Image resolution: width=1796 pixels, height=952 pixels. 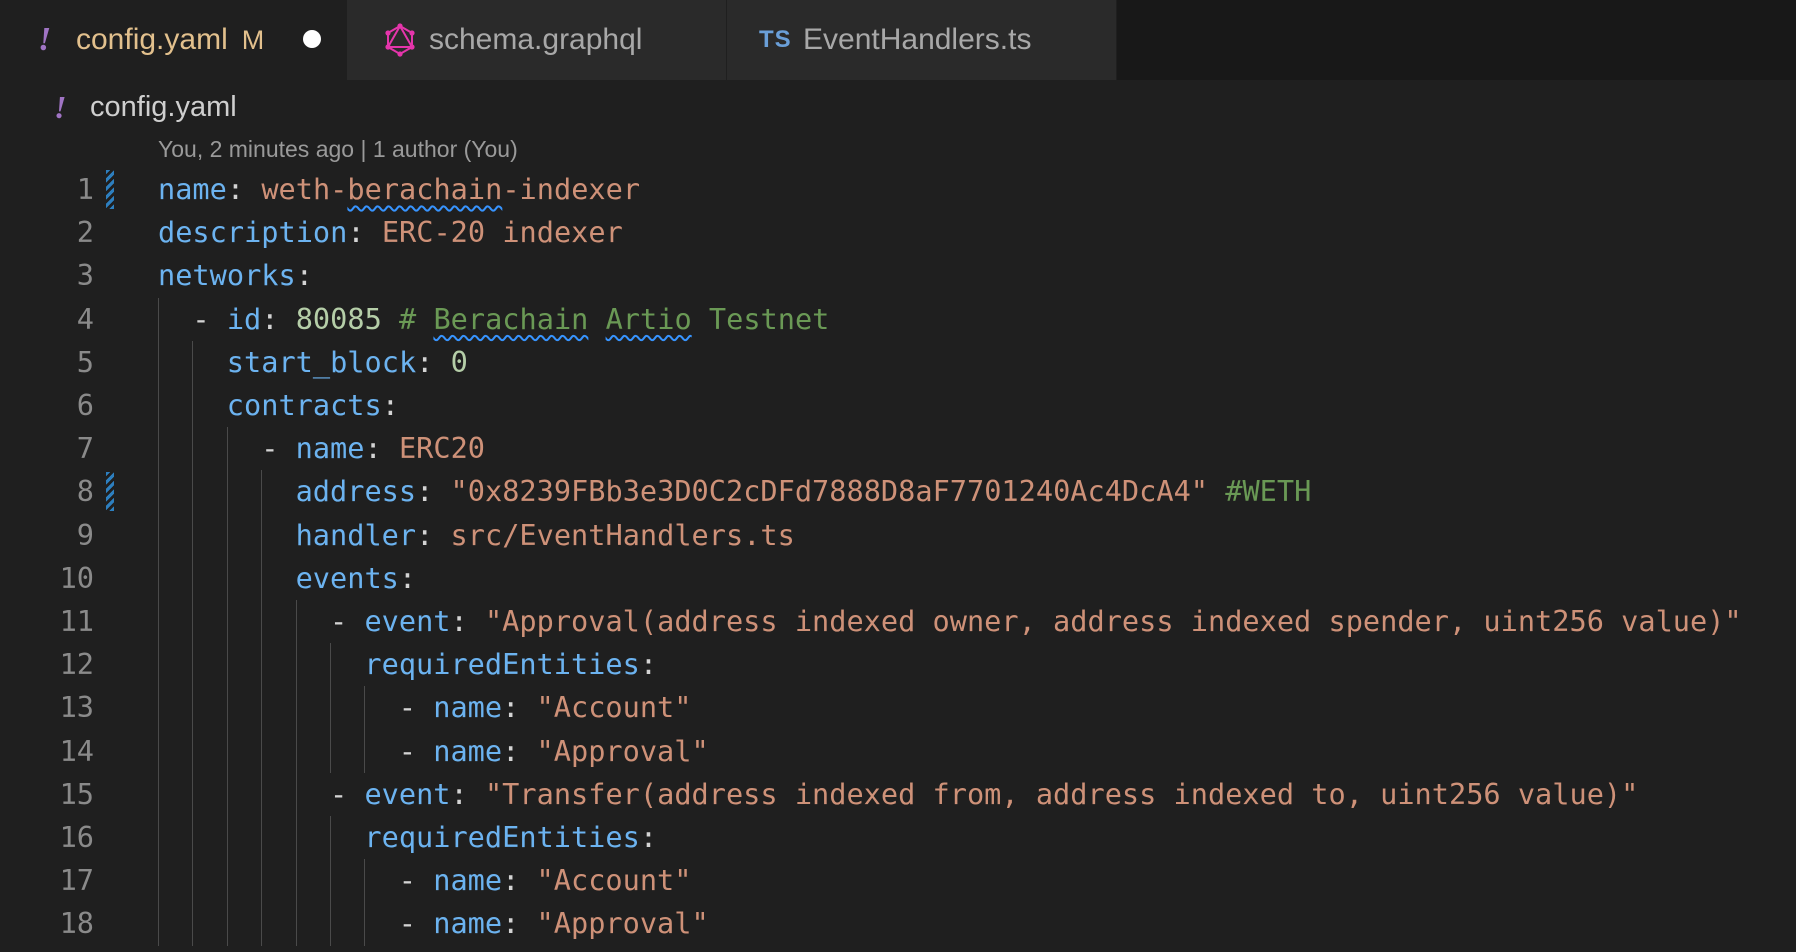 I want to click on unsaved-dot-icon, so click(x=312, y=39).